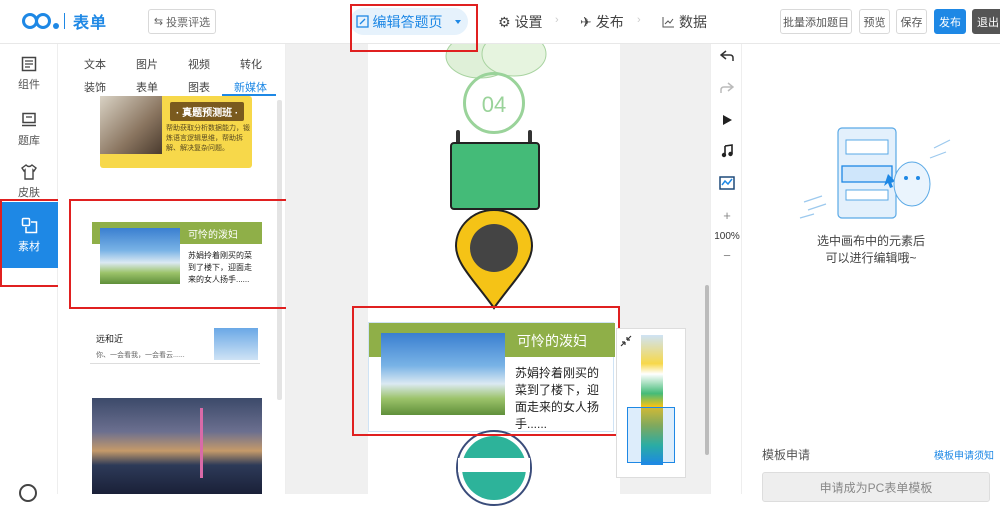 Image resolution: width=1000 pixels, height=506 pixels. Describe the element at coordinates (29, 141) in the screenshot. I see `sidebar-item-label: 题库` at that location.